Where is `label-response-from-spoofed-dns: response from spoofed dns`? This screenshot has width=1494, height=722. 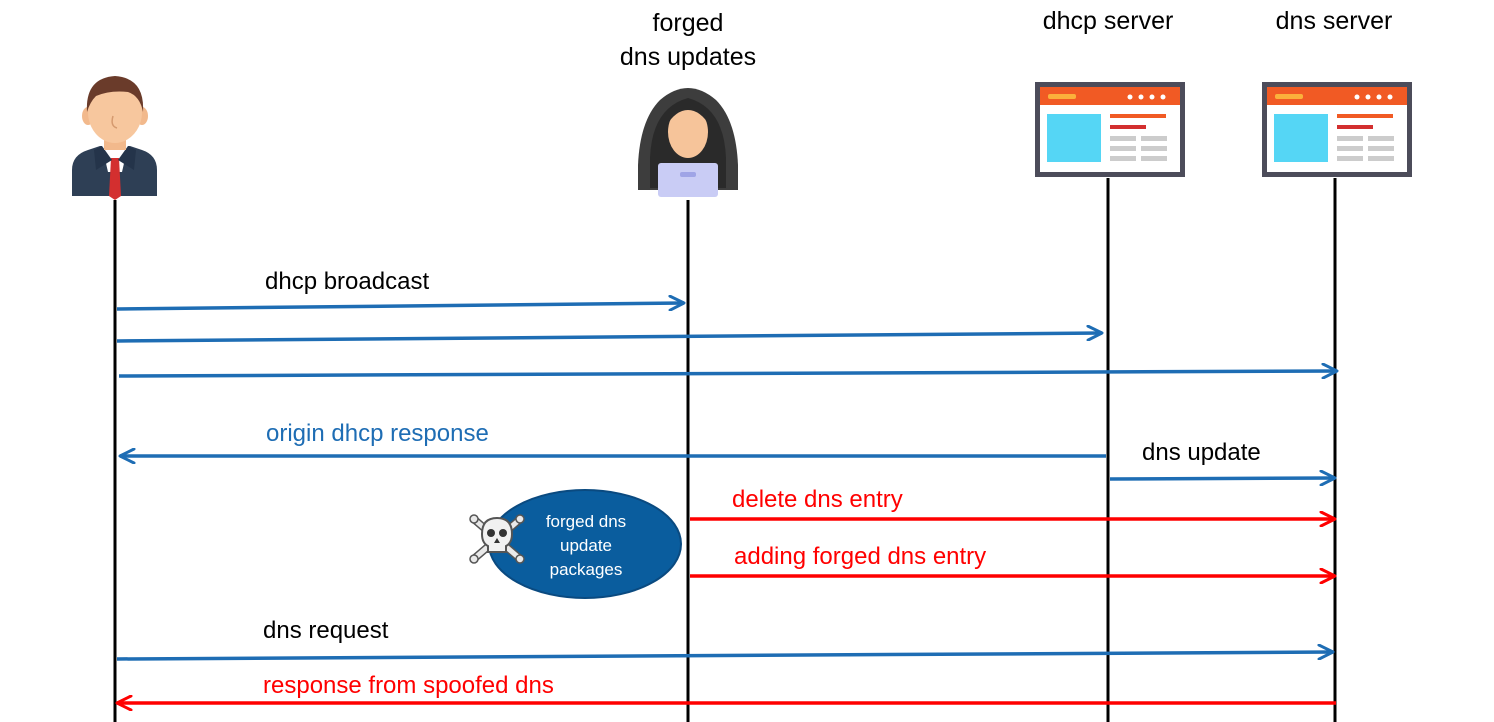
label-response-from-spoofed-dns: response from spoofed dns is located at coordinates (408, 685).